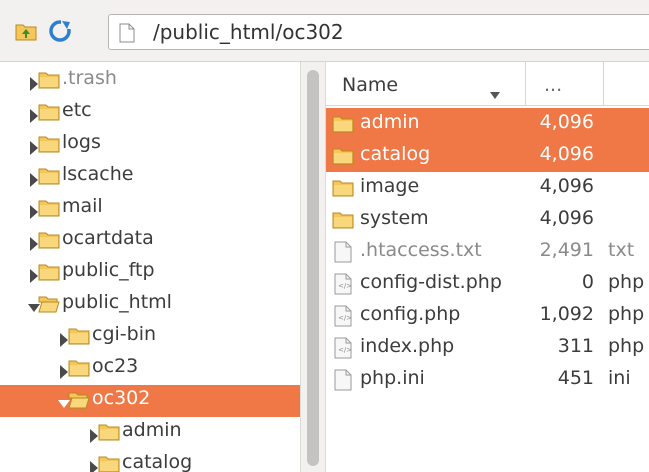 Image resolution: width=649 pixels, height=472 pixels. I want to click on tree-item-label: cgi-bin, so click(124, 334).